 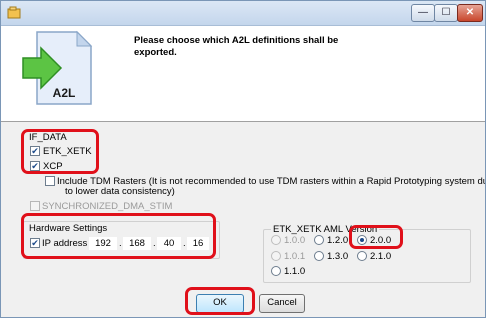 I want to click on app-icon, so click(x=14, y=12).